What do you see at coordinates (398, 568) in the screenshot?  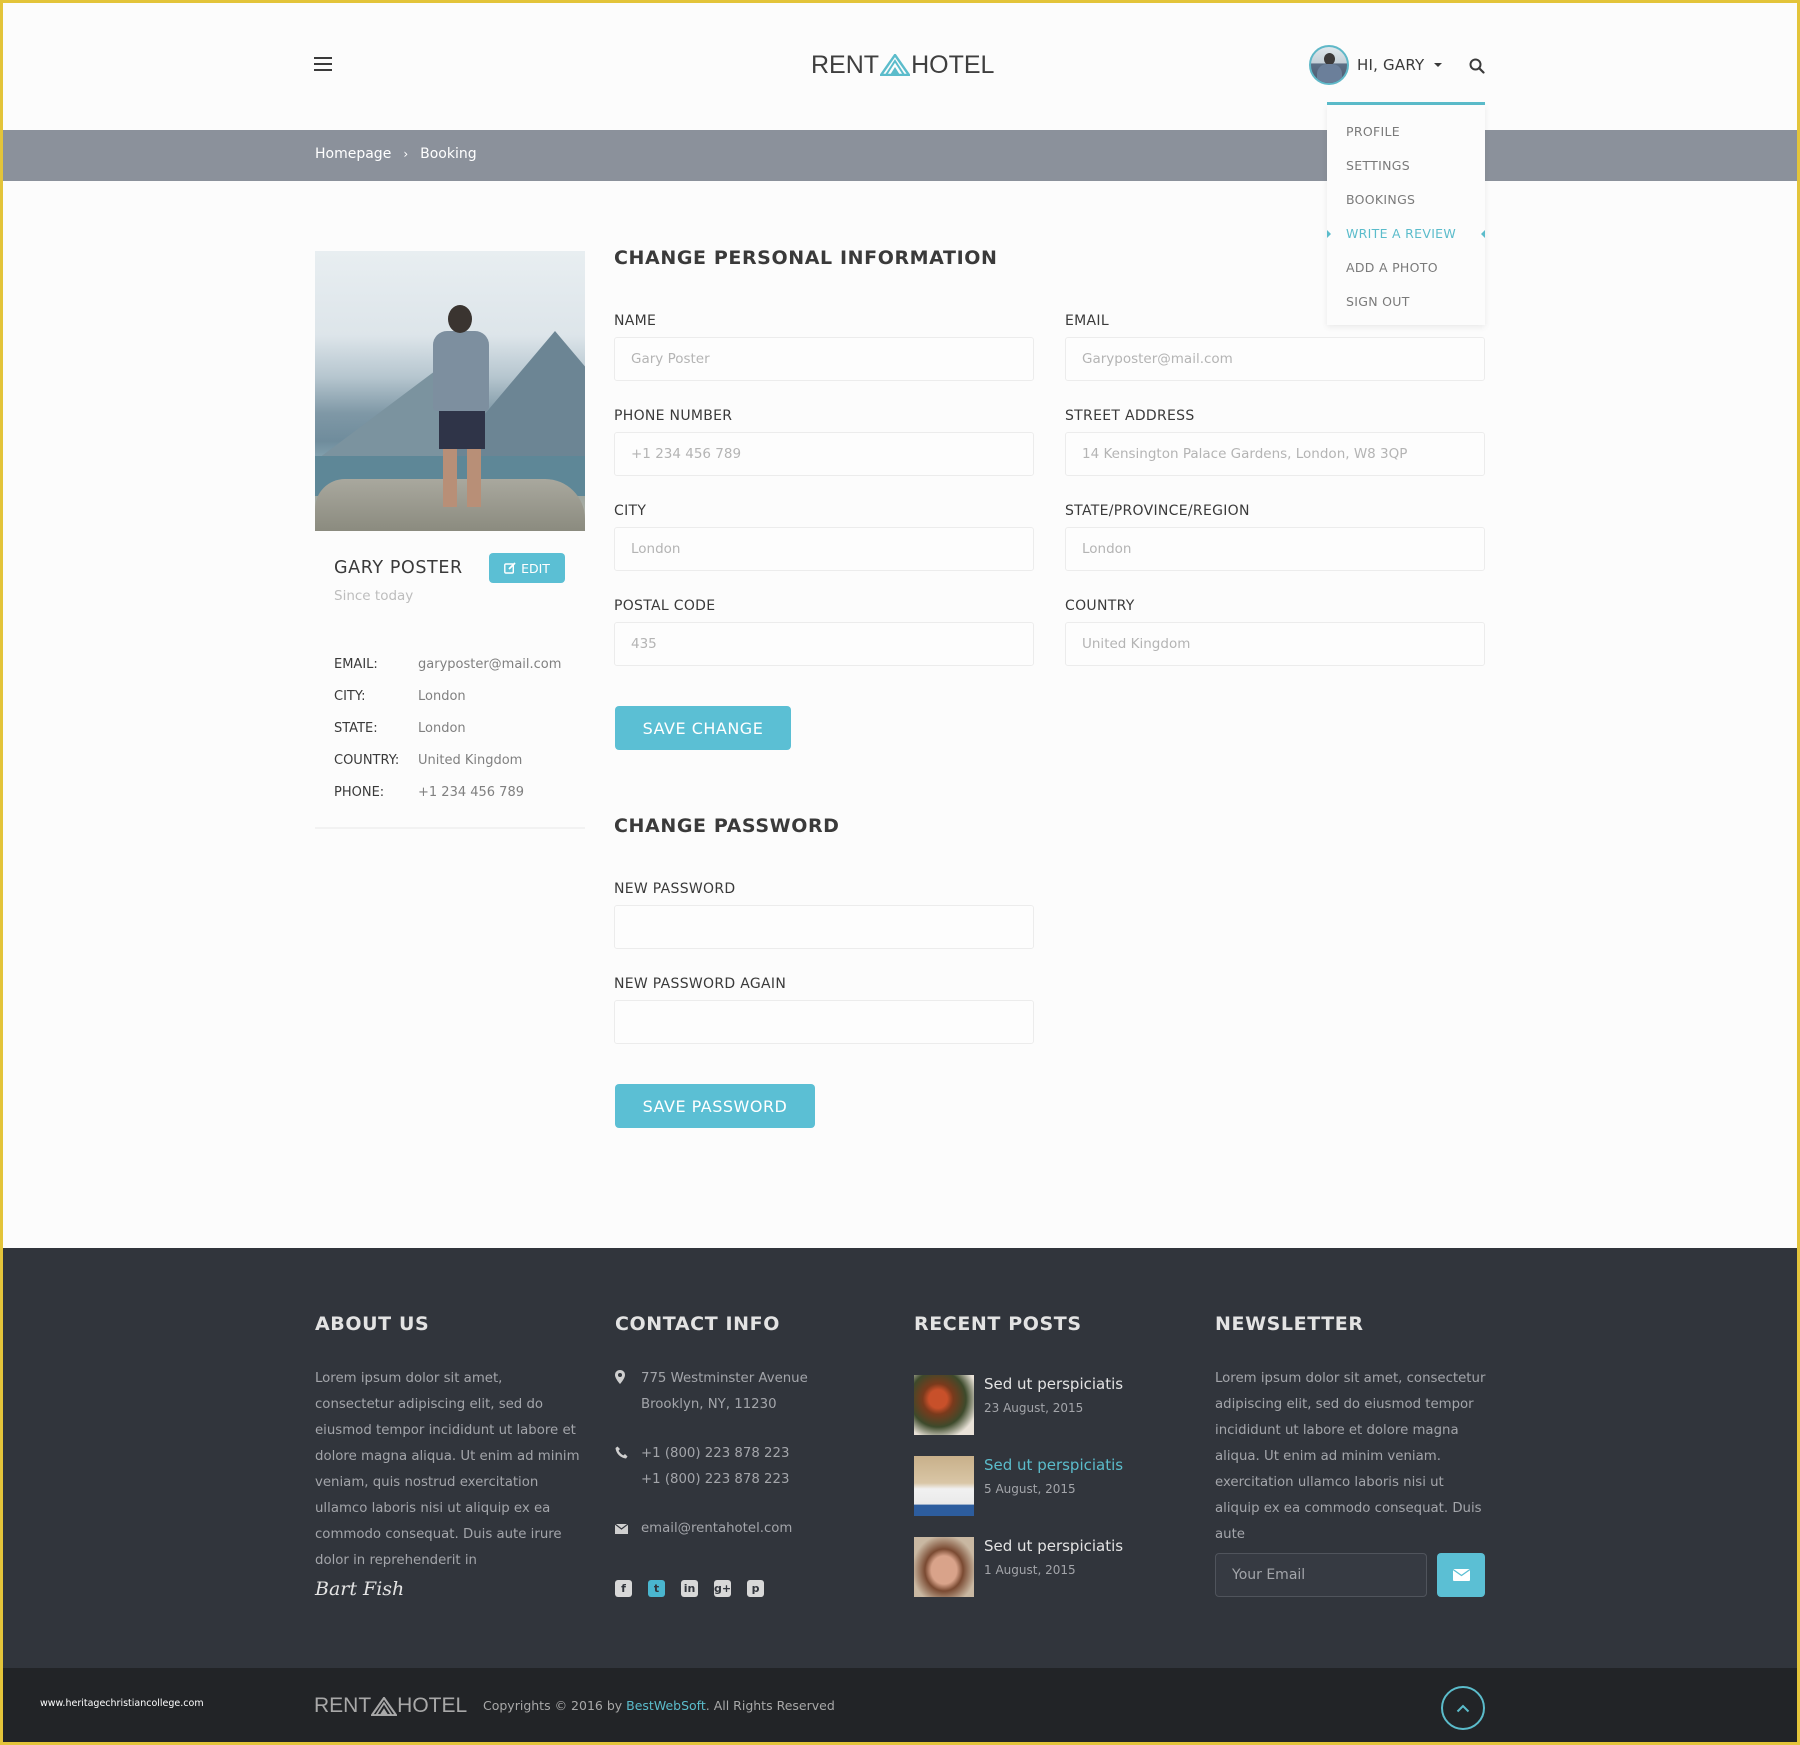 I see `profile-name: GARY POSTER` at bounding box center [398, 568].